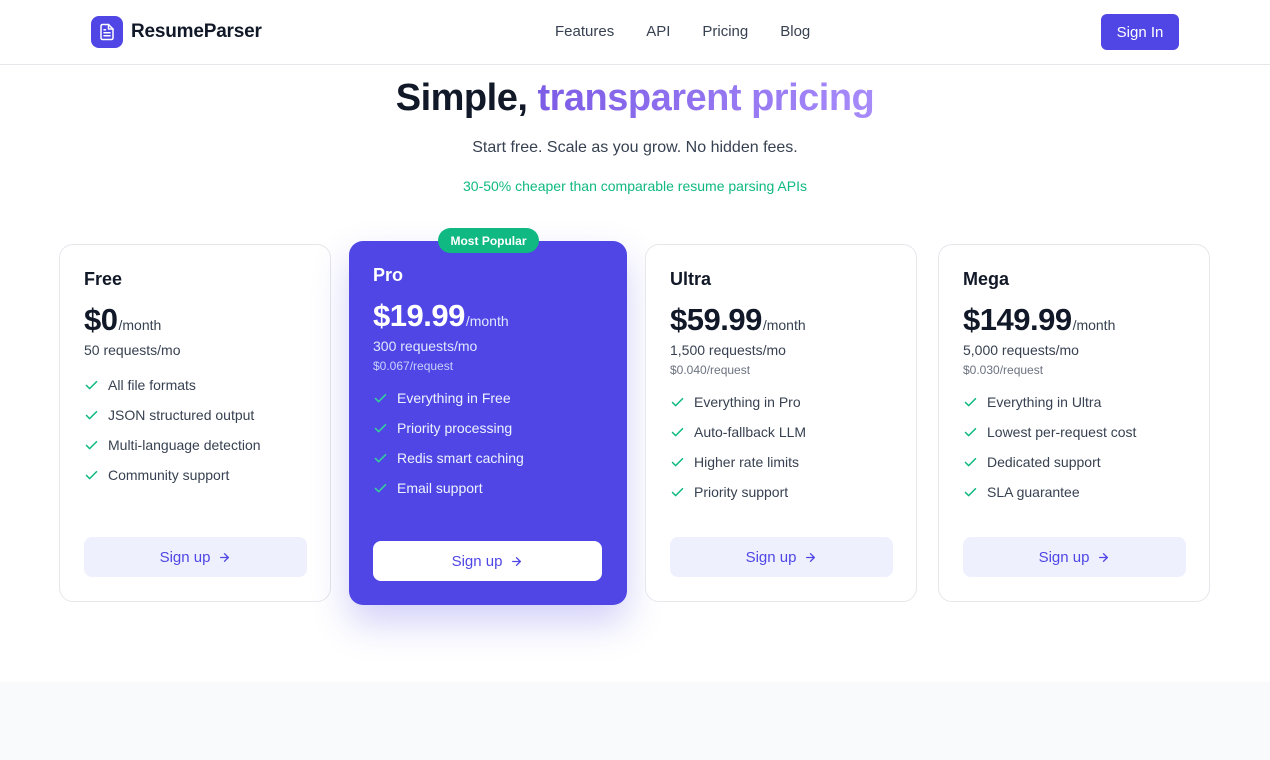 Image resolution: width=1270 pixels, height=760 pixels. What do you see at coordinates (682, 31) in the screenshot?
I see `main-nav: Features API Pricing Blog` at bounding box center [682, 31].